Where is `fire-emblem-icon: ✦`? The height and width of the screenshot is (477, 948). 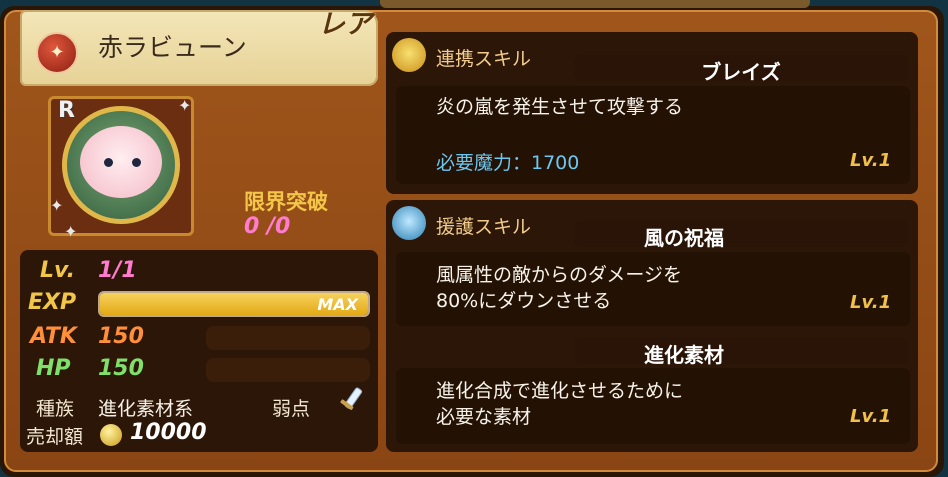 fire-emblem-icon: ✦ is located at coordinates (57, 53).